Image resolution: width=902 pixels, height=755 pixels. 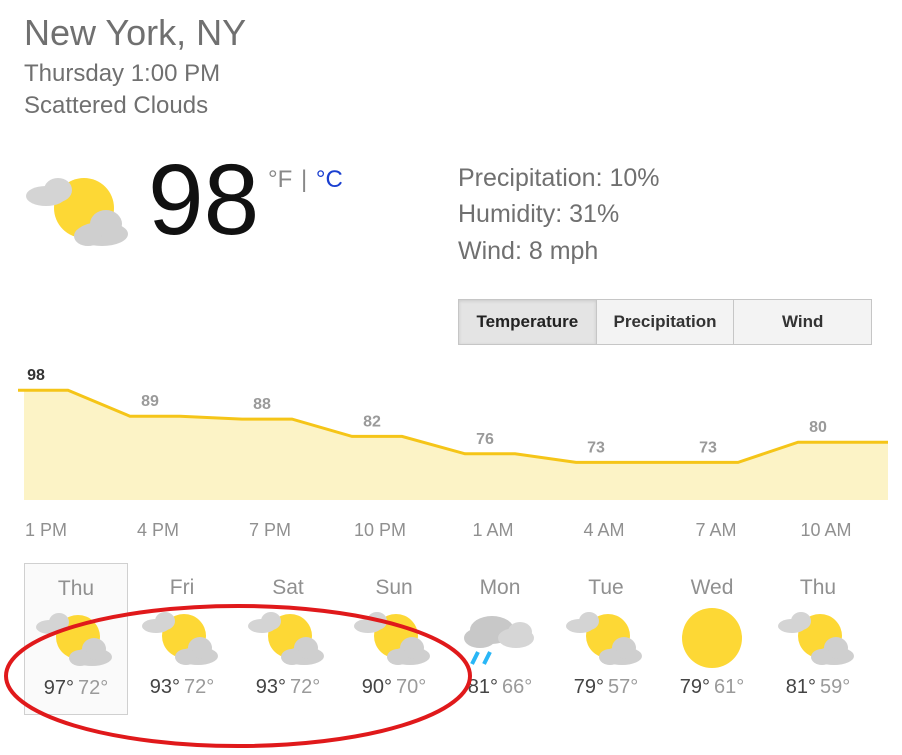 What do you see at coordinates (76, 688) in the screenshot?
I see `day-temps: 97° 72°` at bounding box center [76, 688].